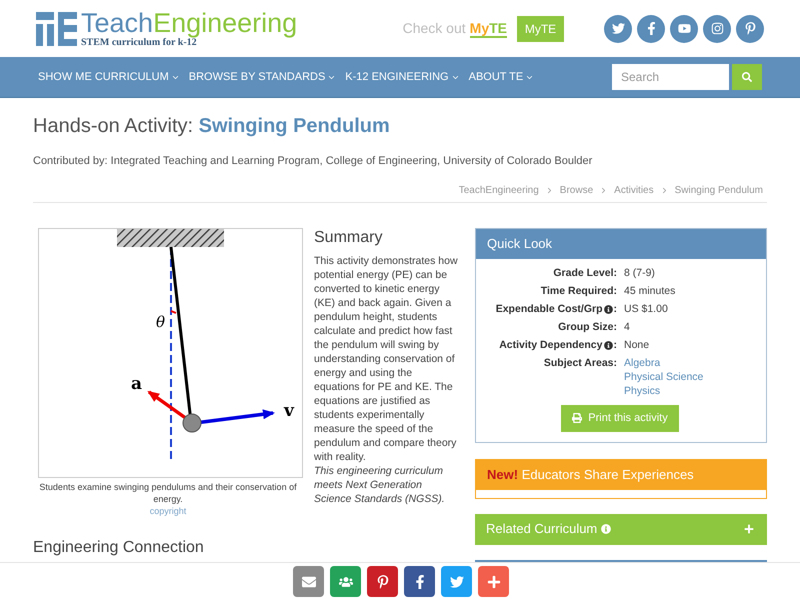  Describe the element at coordinates (646, 309) in the screenshot. I see `field-value: US $1.00` at that location.